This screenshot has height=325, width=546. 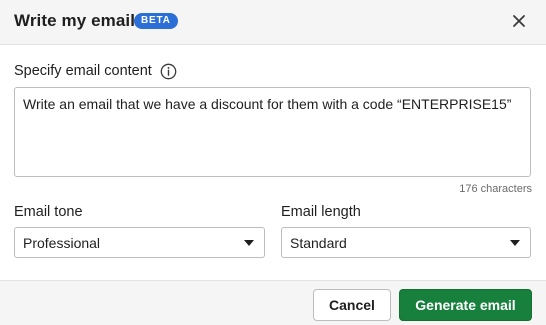 What do you see at coordinates (406, 242) in the screenshot?
I see `email-length-select: Standard` at bounding box center [406, 242].